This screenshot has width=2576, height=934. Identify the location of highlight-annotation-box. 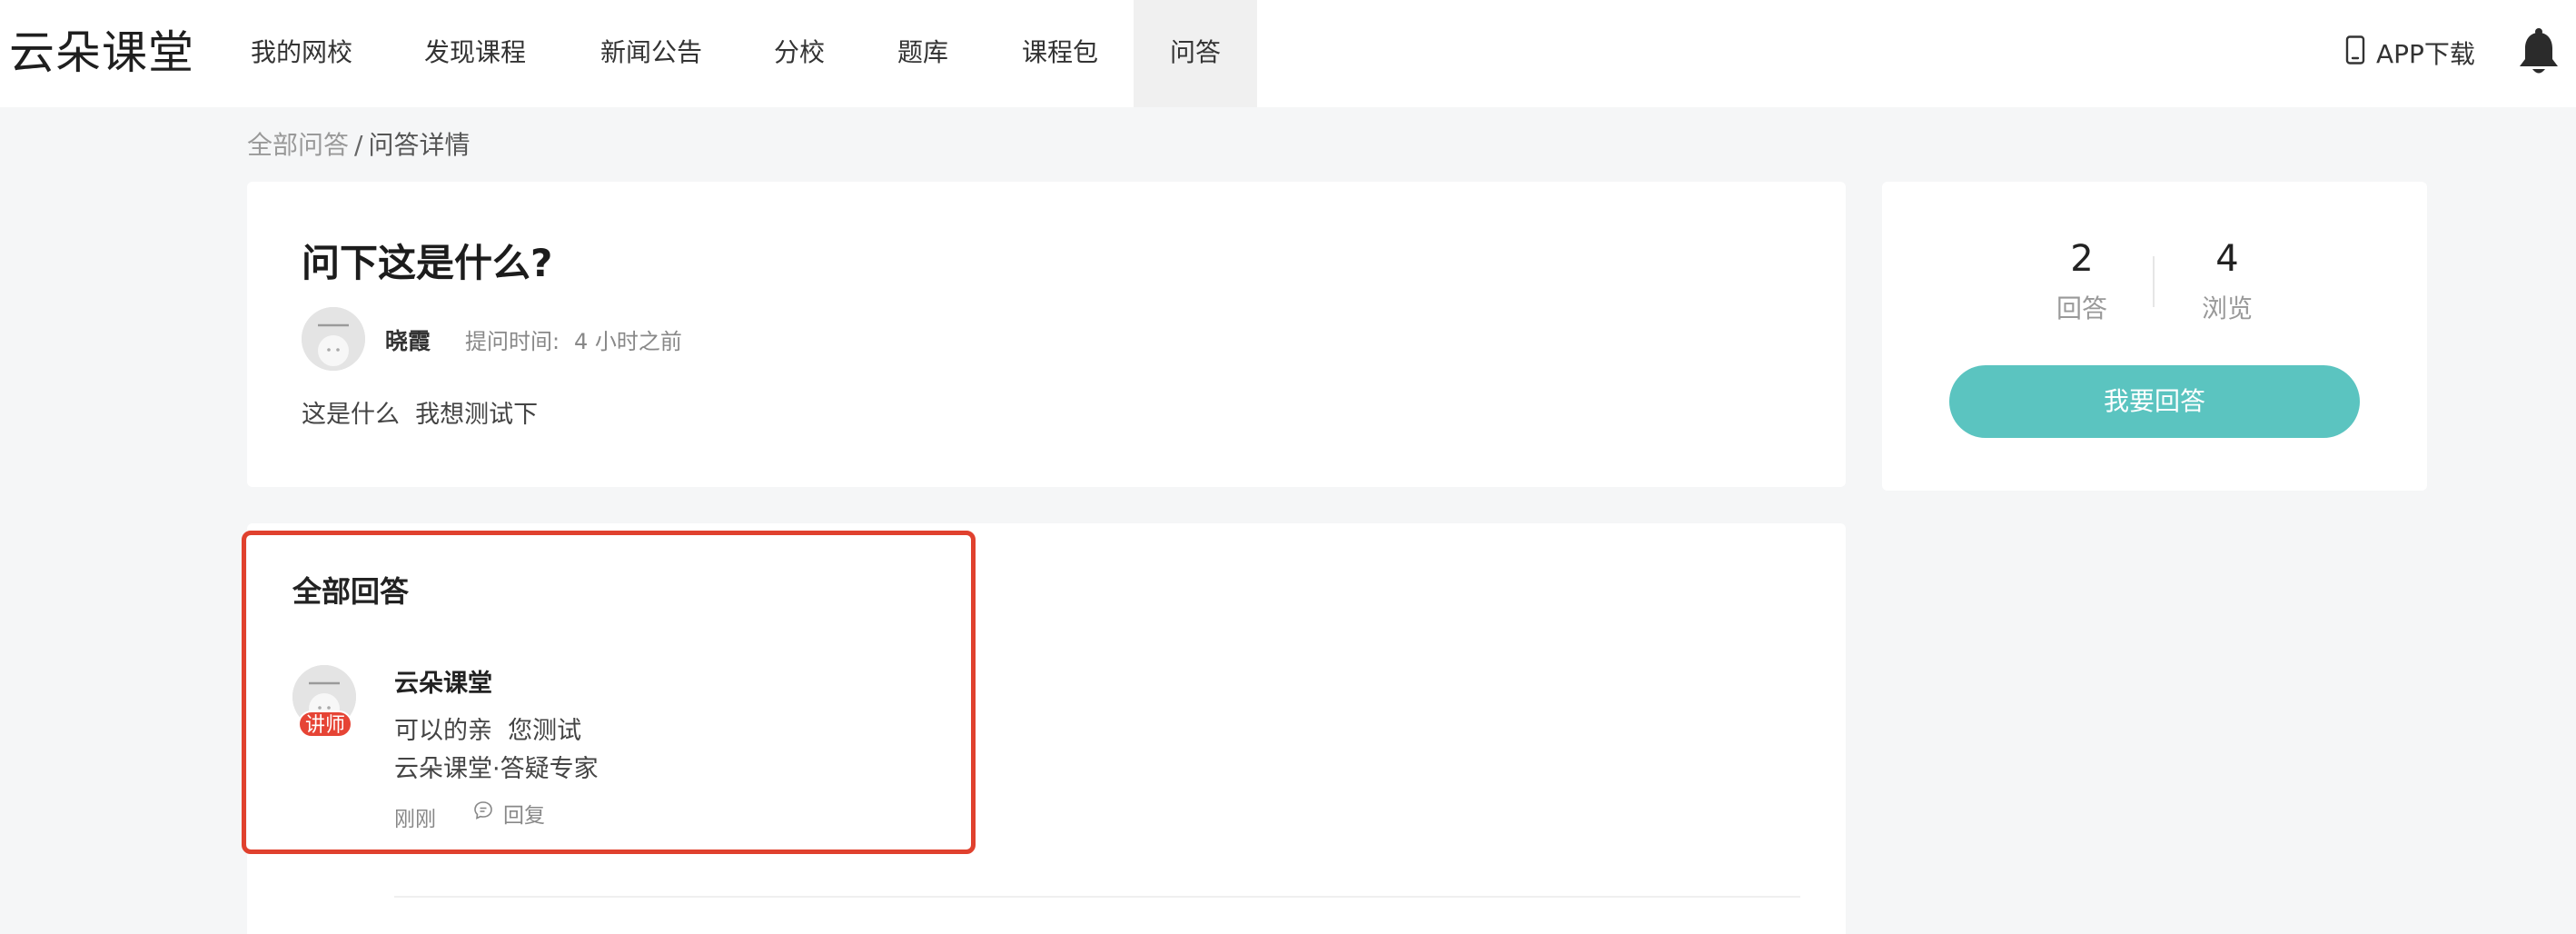
(609, 692).